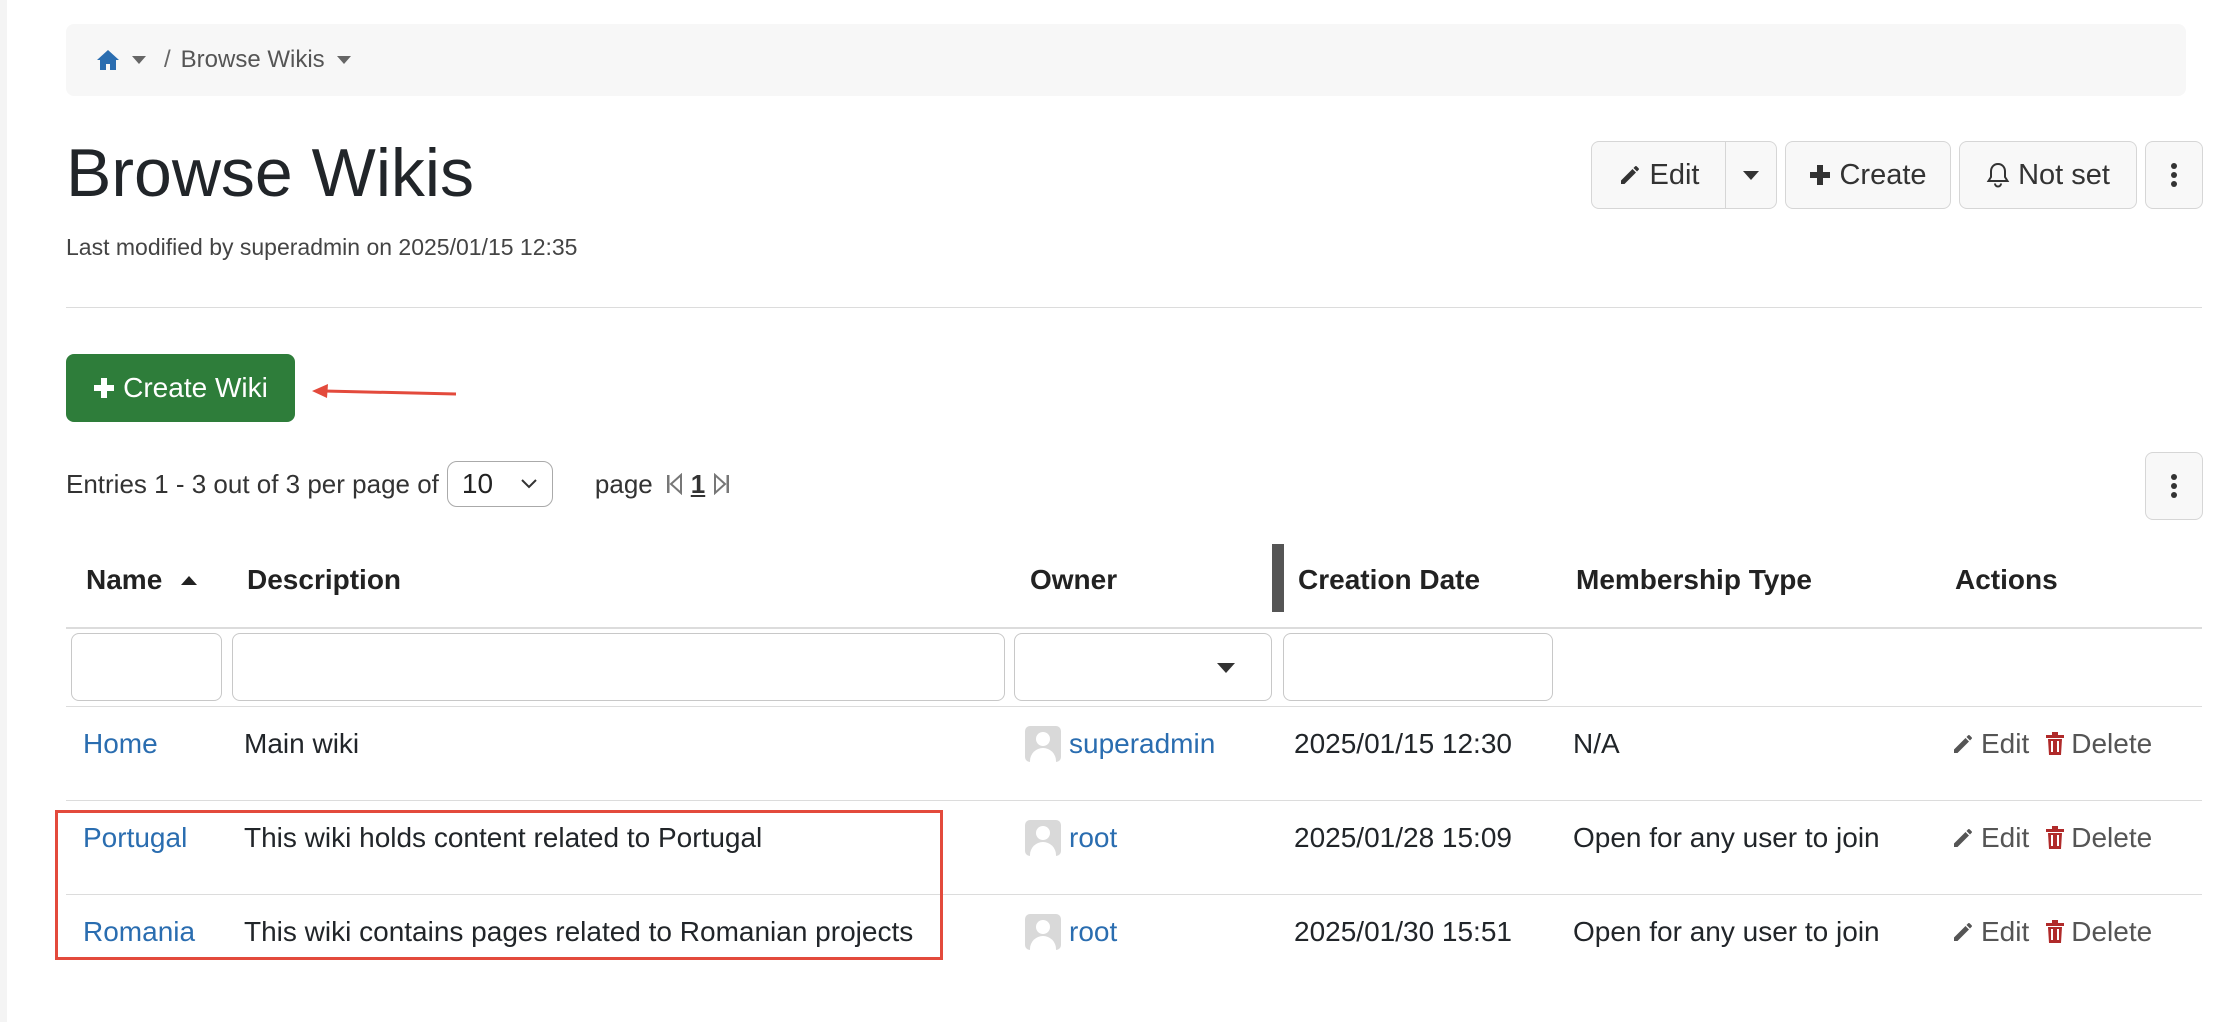 The image size is (2224, 1022). Describe the element at coordinates (1403, 743) in the screenshot. I see `wiki-creation-date: 2025/01/15 12:30` at that location.